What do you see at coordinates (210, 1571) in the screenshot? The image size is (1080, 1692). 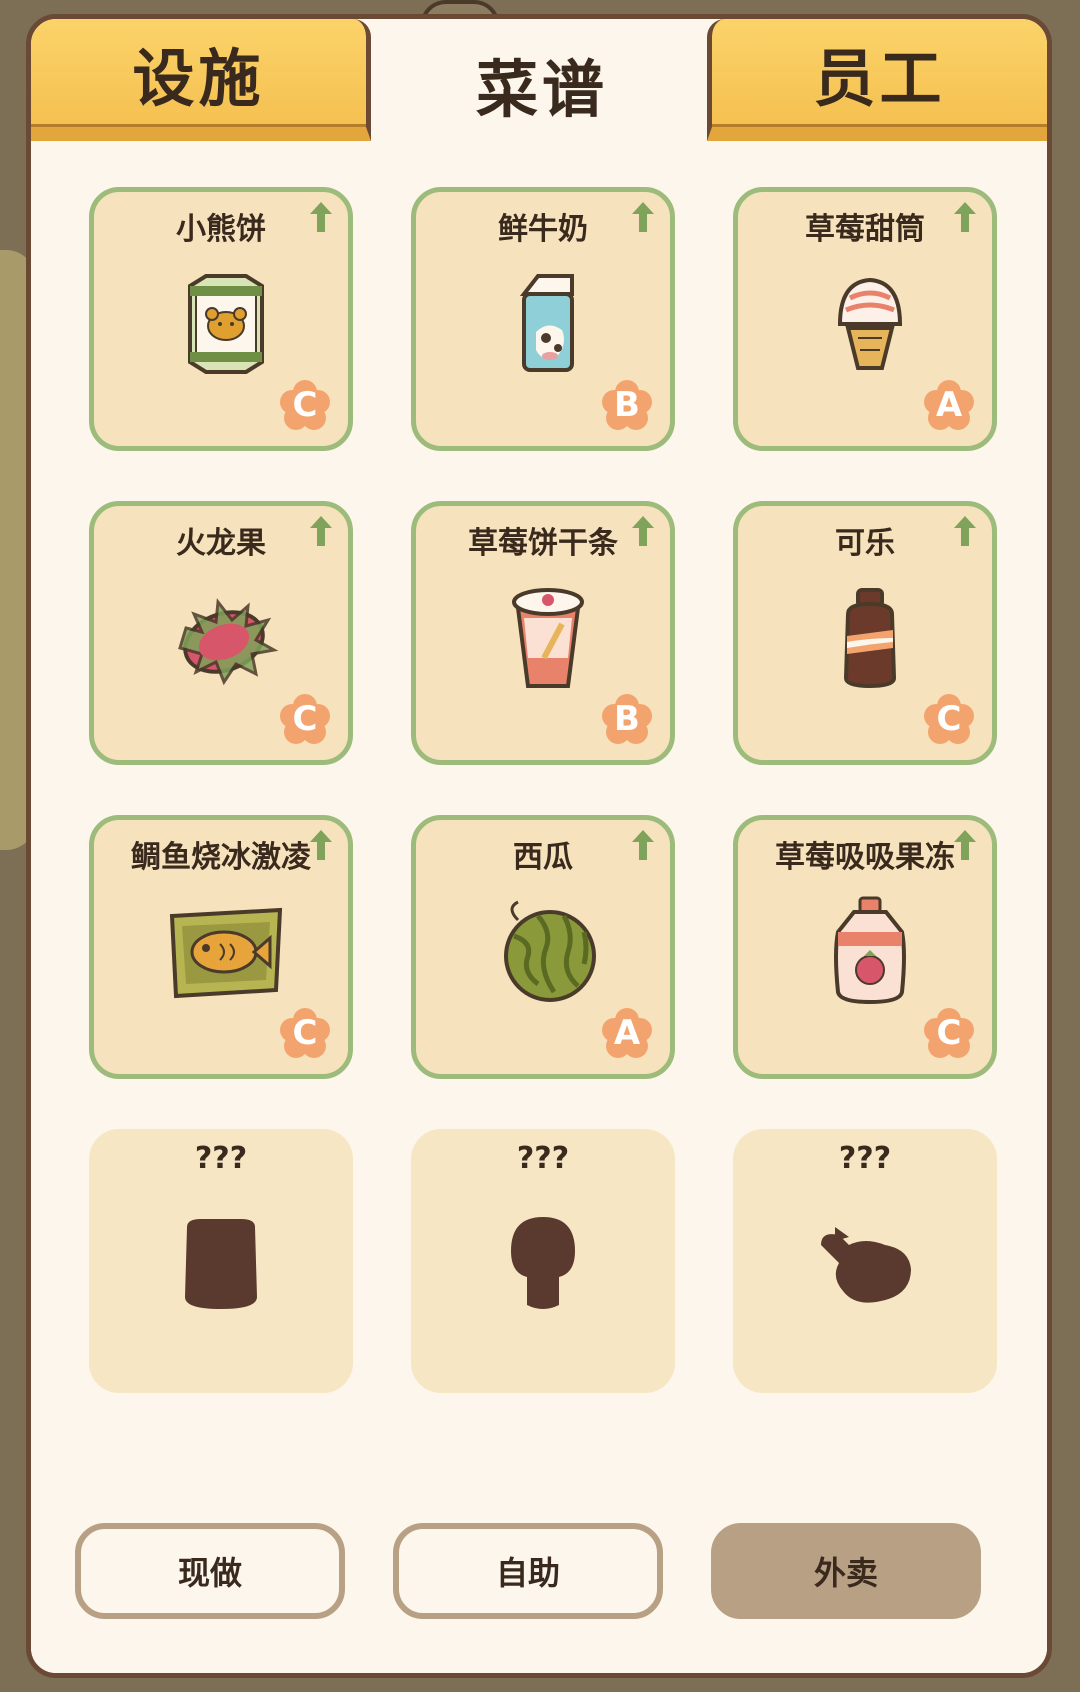 I see `mode-button-made-to-order: 现做` at bounding box center [210, 1571].